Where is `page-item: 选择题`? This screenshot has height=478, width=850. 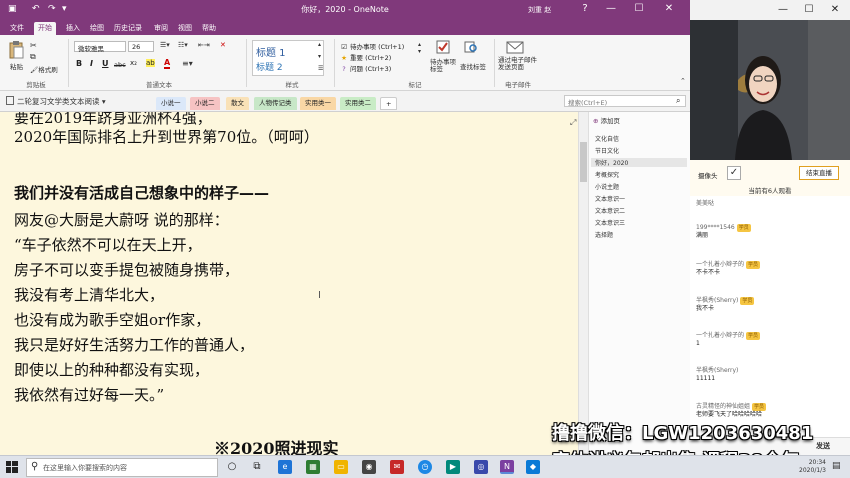
page-item: 选择题 is located at coordinates (604, 234).